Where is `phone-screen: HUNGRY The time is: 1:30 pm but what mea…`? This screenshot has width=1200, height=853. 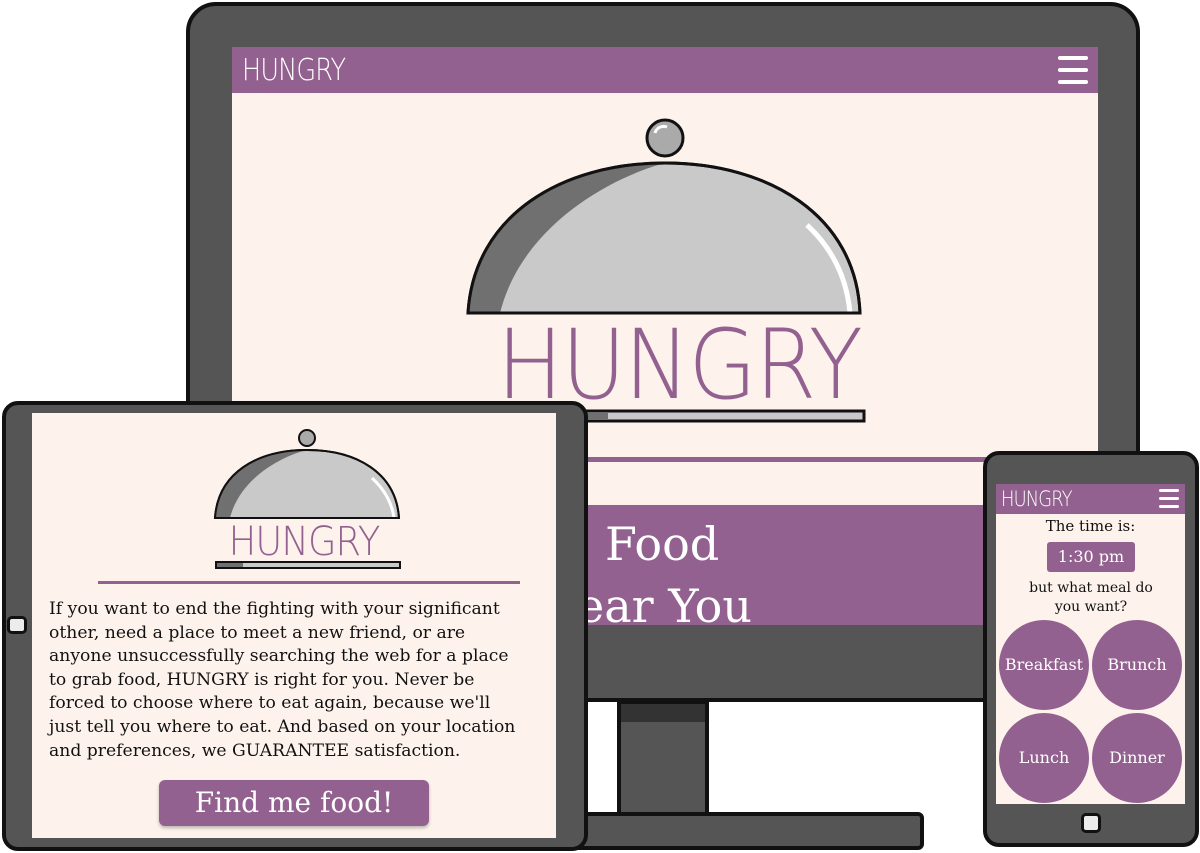
phone-screen: HUNGRY The time is: 1:30 pm but what mea… is located at coordinates (1090, 644).